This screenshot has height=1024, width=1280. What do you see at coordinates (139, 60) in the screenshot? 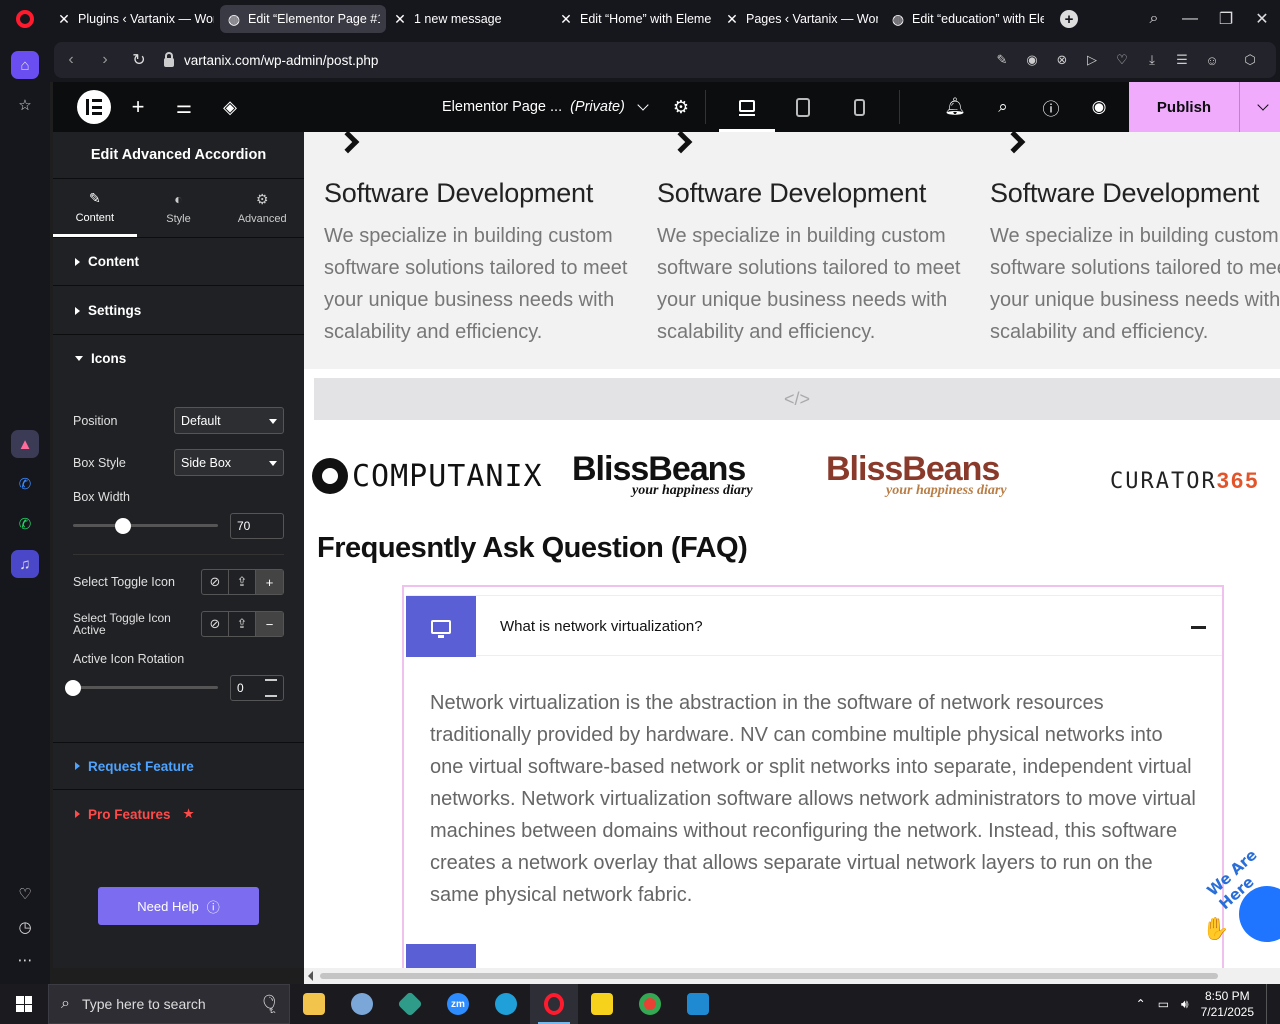
I see `reload-icon: ↻` at bounding box center [139, 60].